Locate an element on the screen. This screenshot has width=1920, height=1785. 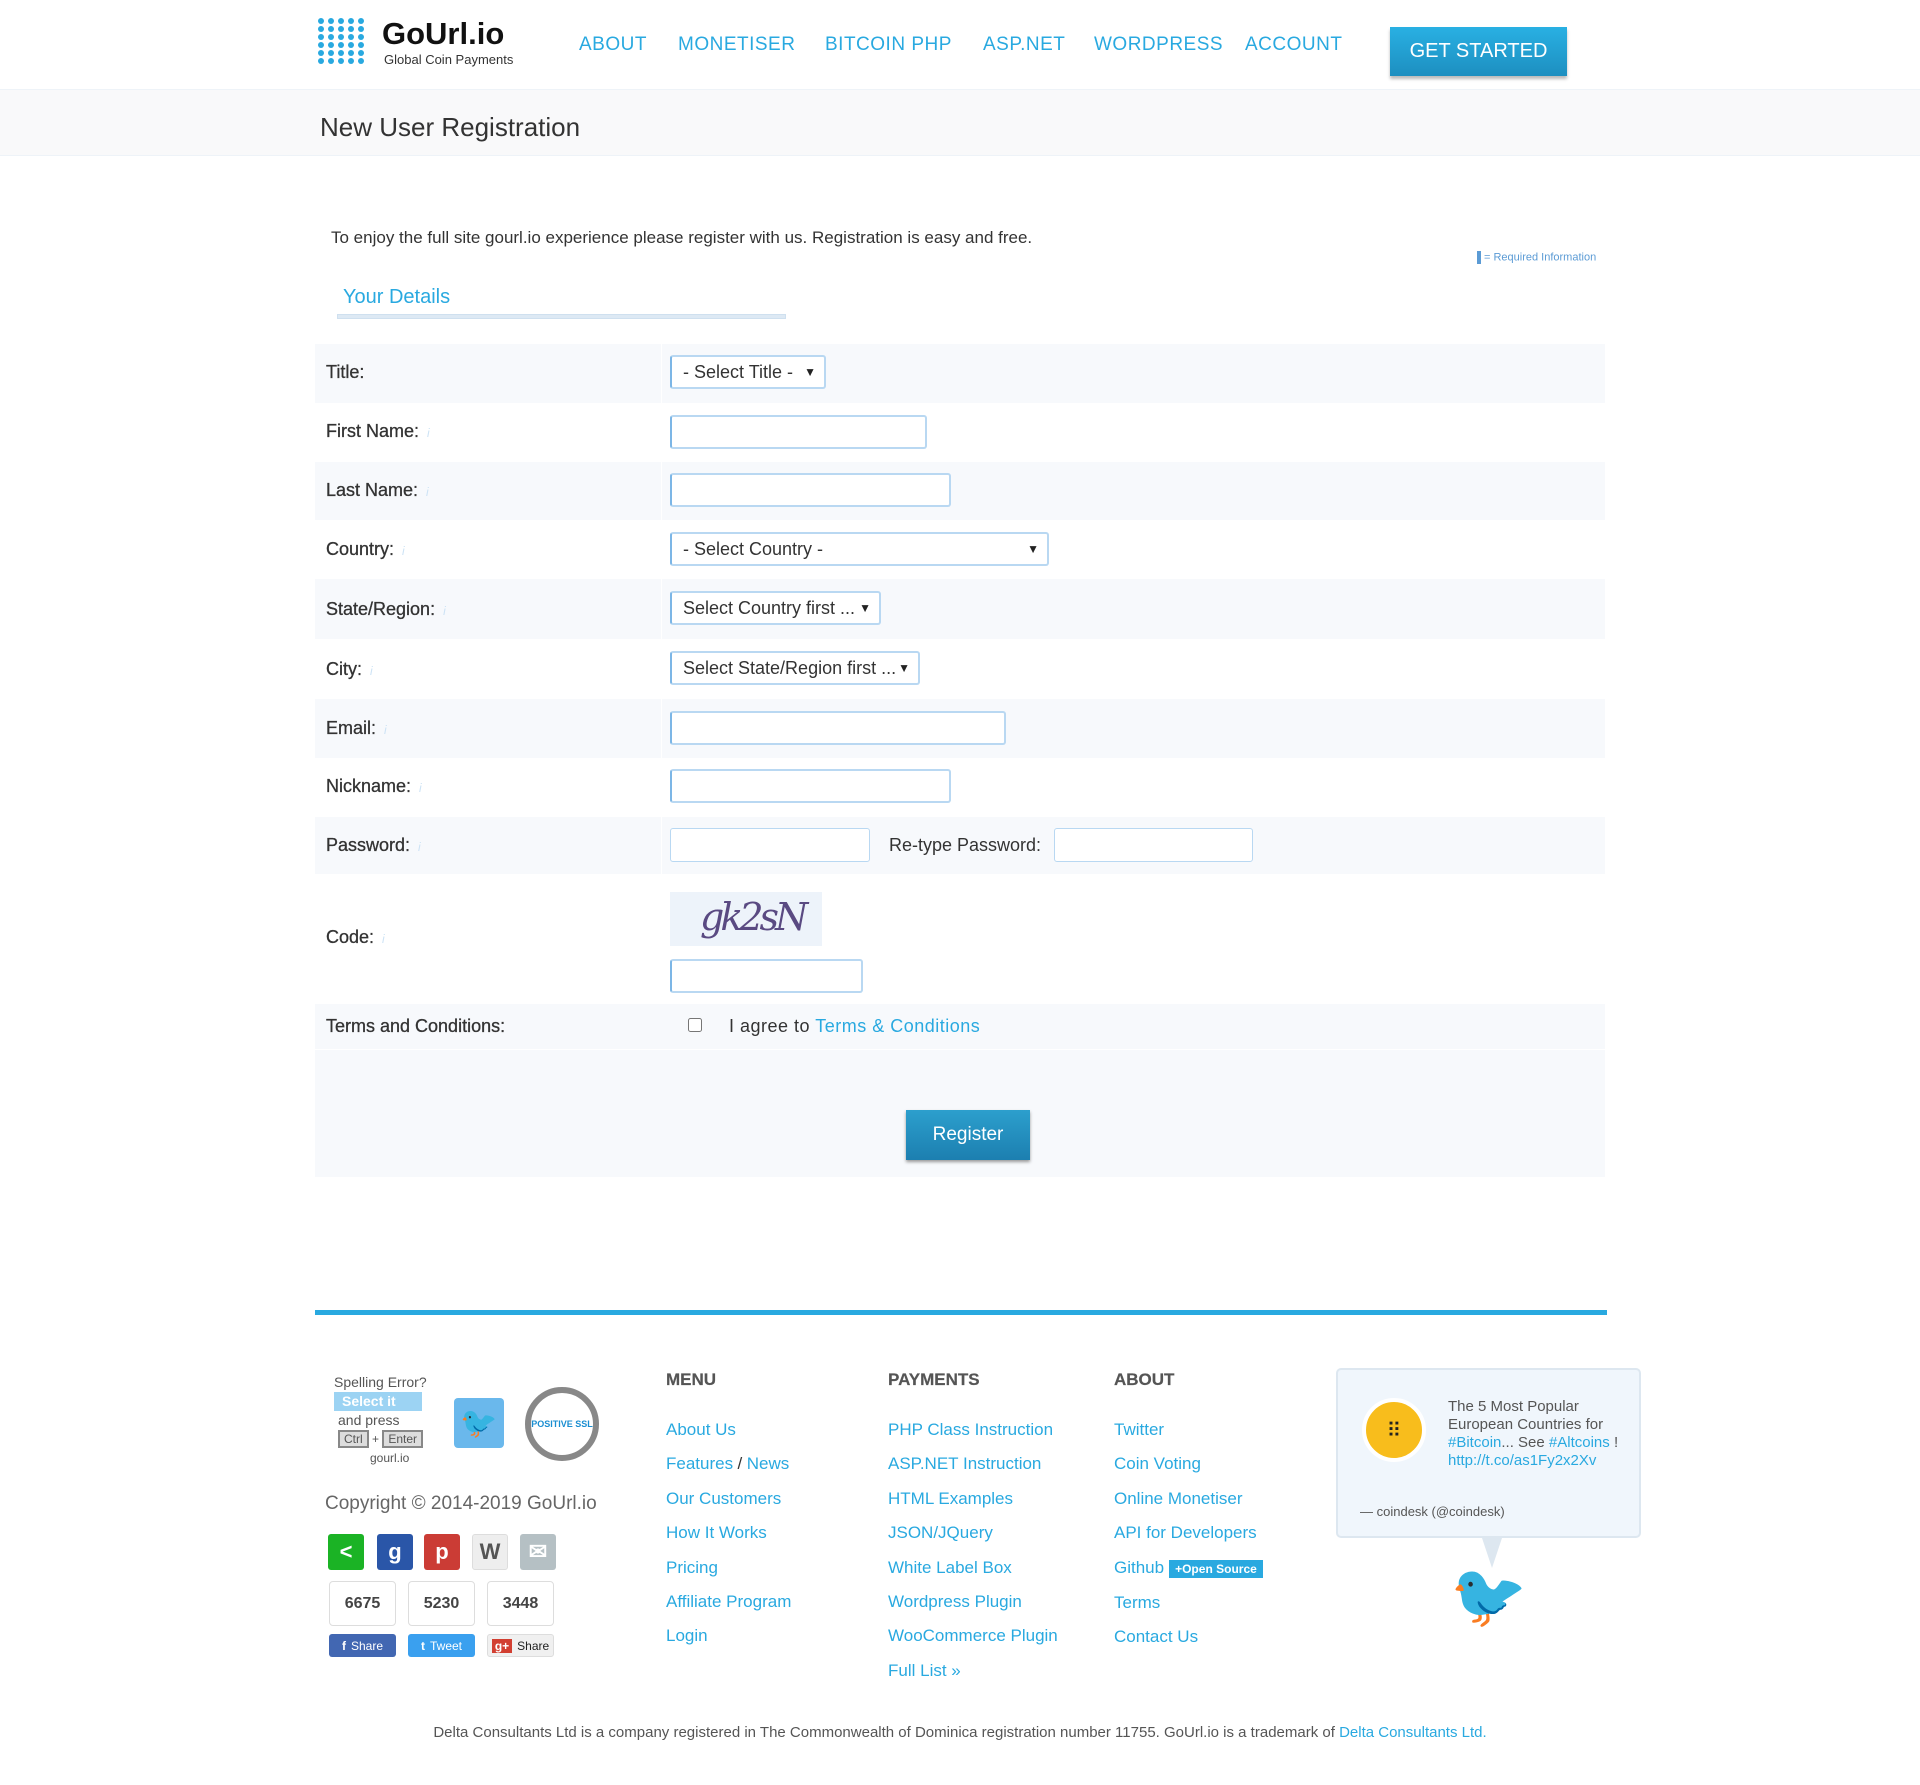
row-nickname: Nickname: i is located at coordinates (960, 787).